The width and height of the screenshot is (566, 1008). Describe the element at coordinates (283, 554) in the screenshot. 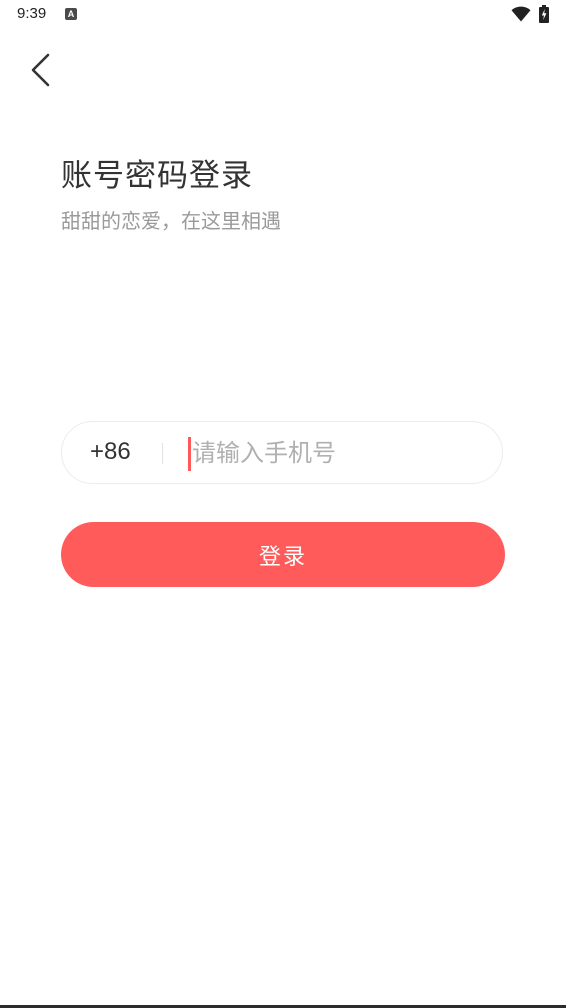

I see `login-button: 登录` at that location.